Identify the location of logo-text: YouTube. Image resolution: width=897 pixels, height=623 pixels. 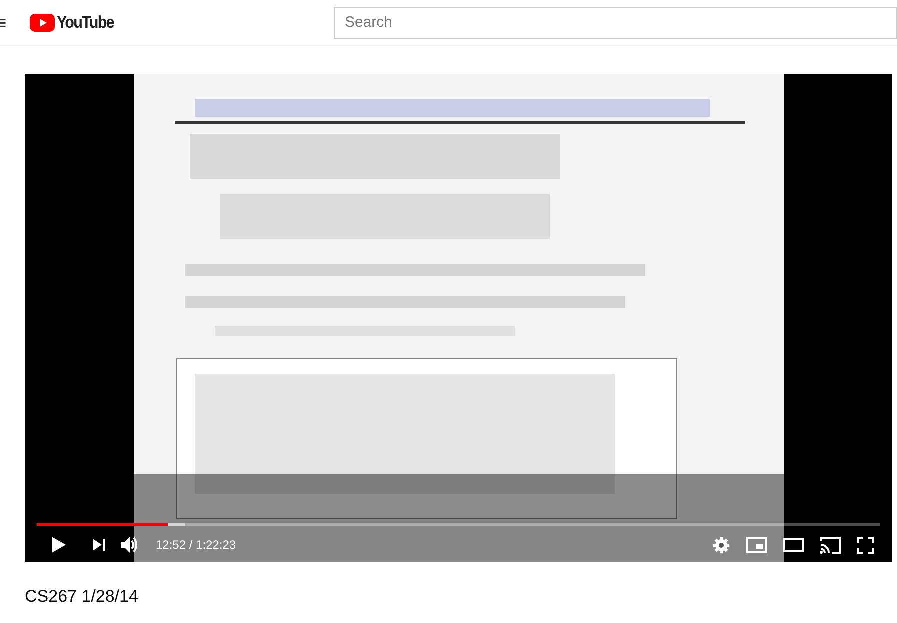
(85, 23).